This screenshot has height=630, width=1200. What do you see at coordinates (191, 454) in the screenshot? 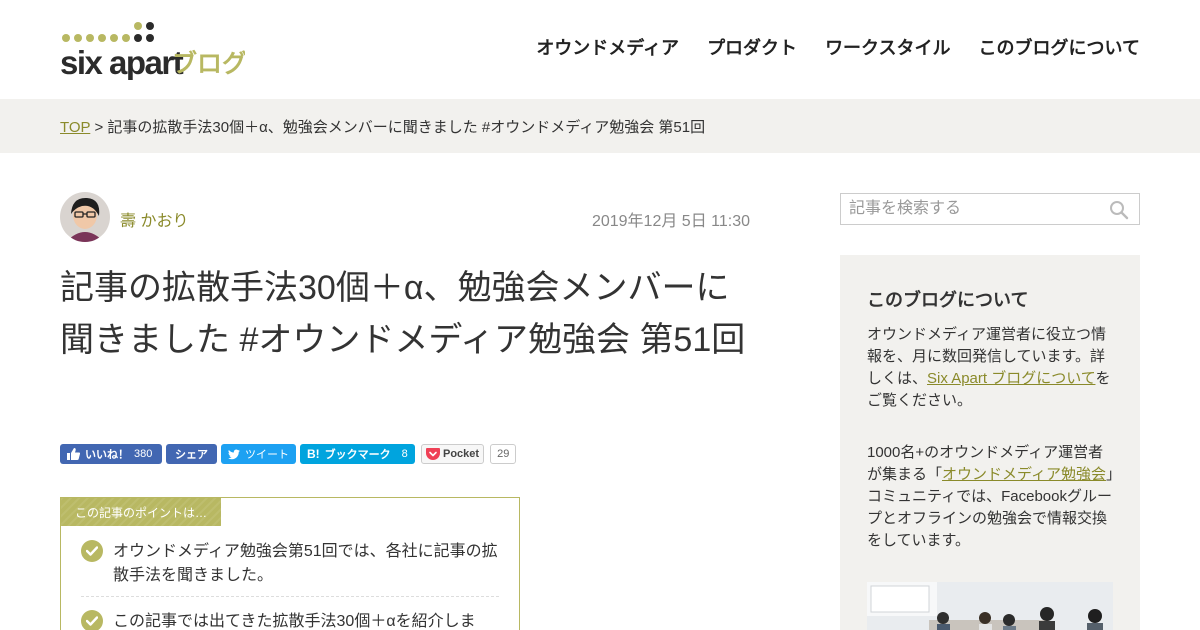
I see `facebook-share-button: シェア` at bounding box center [191, 454].